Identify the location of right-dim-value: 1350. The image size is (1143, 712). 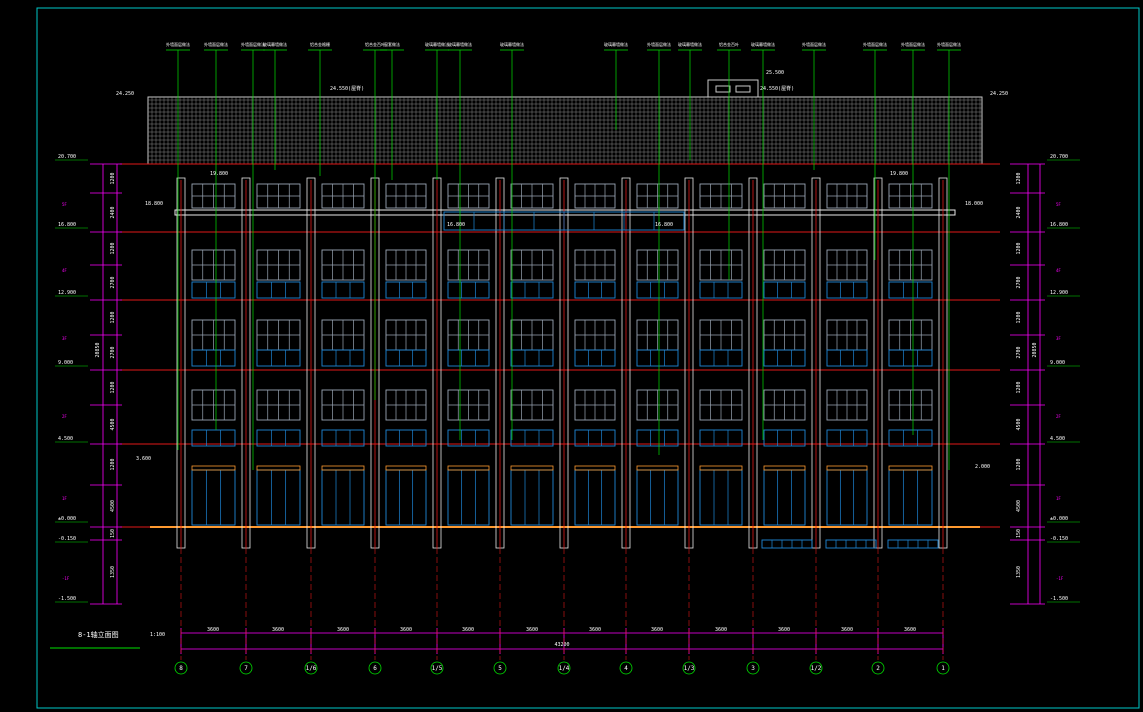
(1019, 572).